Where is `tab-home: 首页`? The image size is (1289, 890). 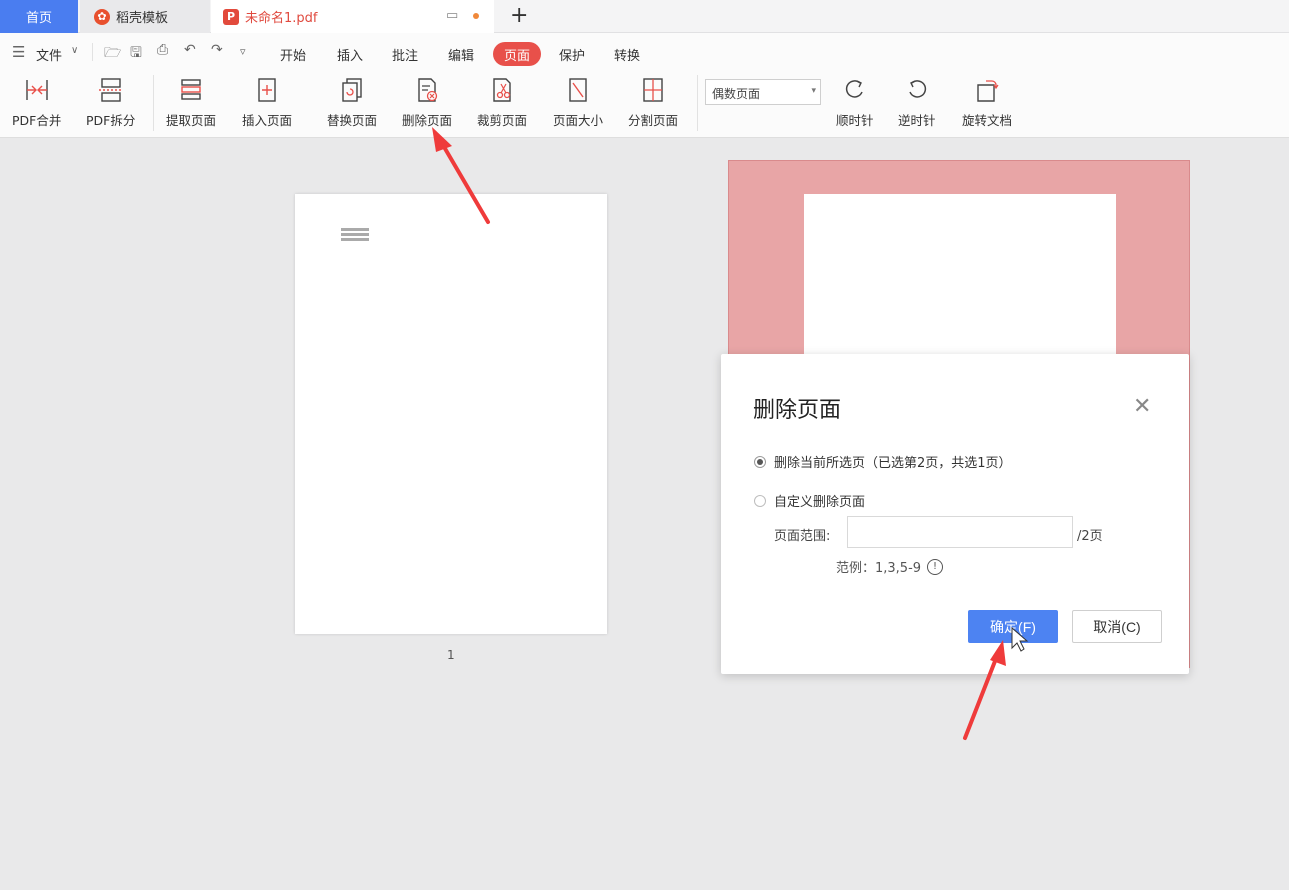 tab-home: 首页 is located at coordinates (39, 16).